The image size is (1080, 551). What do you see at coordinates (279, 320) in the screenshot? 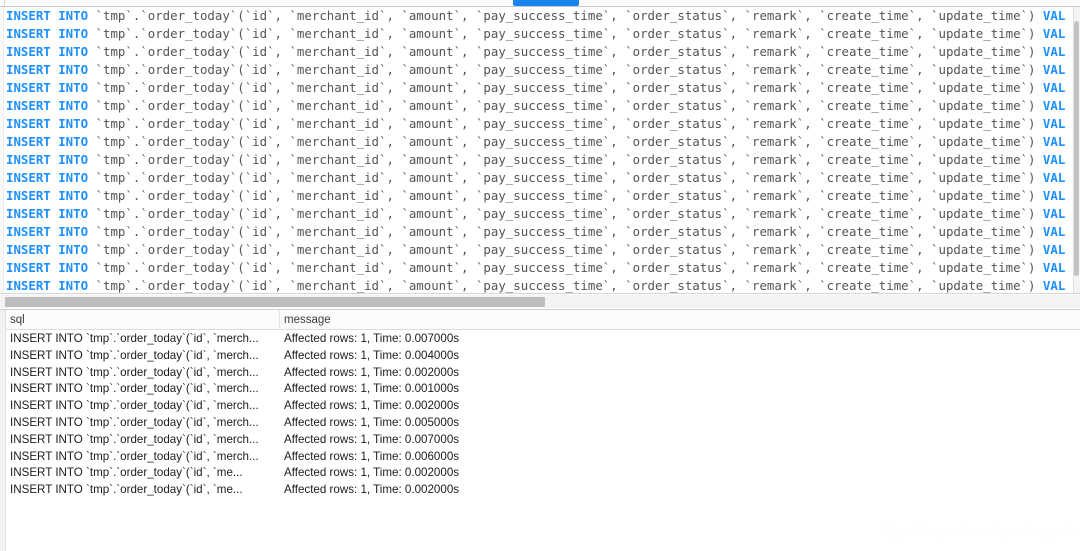
I see `column-divider` at bounding box center [279, 320].